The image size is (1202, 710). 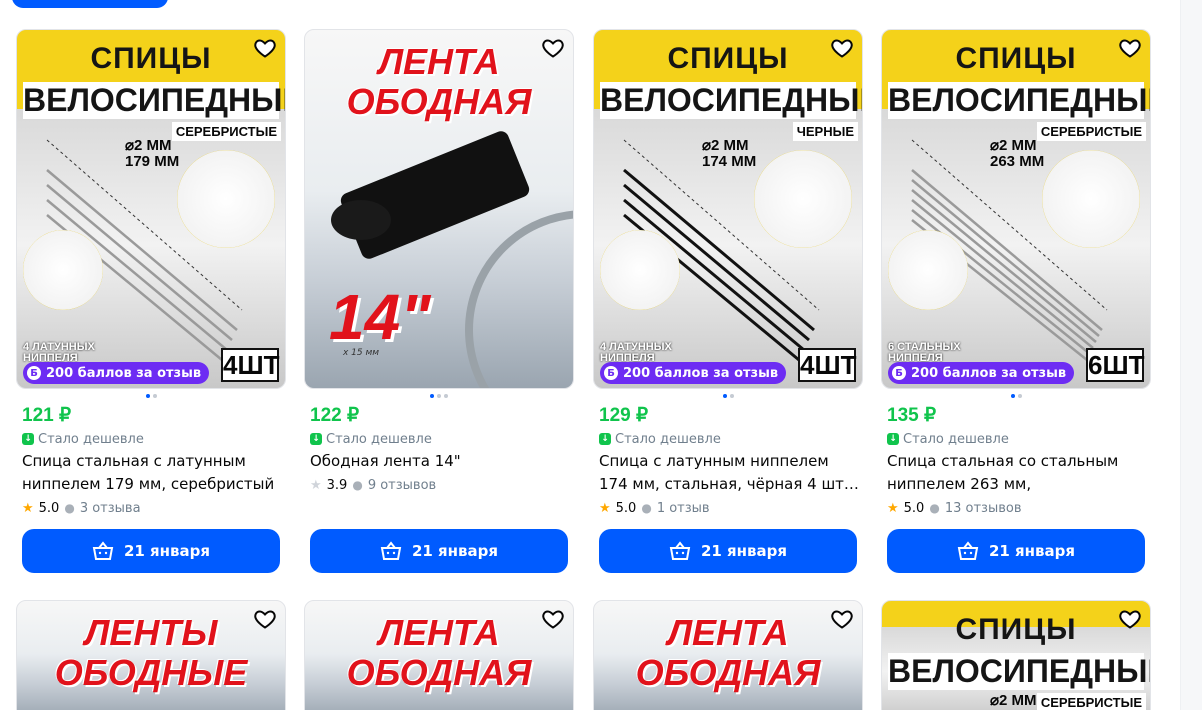 What do you see at coordinates (441, 461) in the screenshot?
I see `product-name: Ободная лента 14"` at bounding box center [441, 461].